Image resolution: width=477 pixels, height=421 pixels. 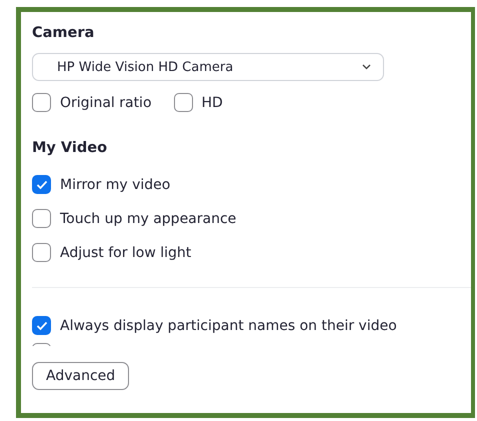 I want to click on caret-icon, so click(x=366, y=67).